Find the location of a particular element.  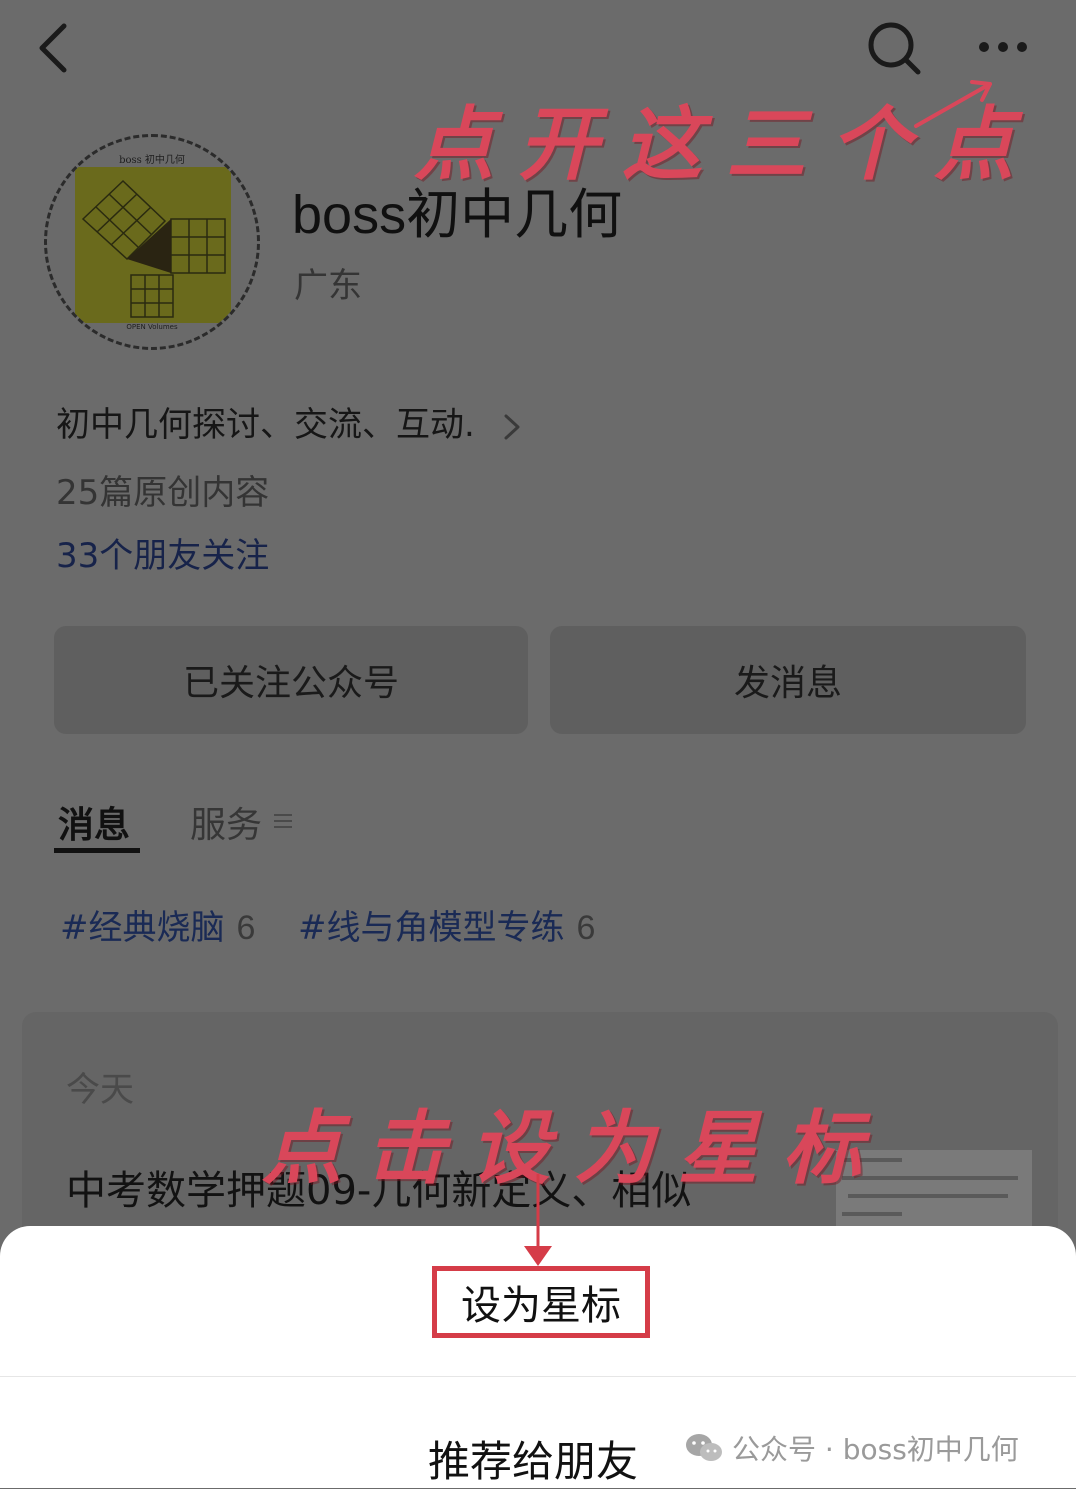

tag-line-angle-model: #线与角模型专练 6 is located at coordinates (446, 924).